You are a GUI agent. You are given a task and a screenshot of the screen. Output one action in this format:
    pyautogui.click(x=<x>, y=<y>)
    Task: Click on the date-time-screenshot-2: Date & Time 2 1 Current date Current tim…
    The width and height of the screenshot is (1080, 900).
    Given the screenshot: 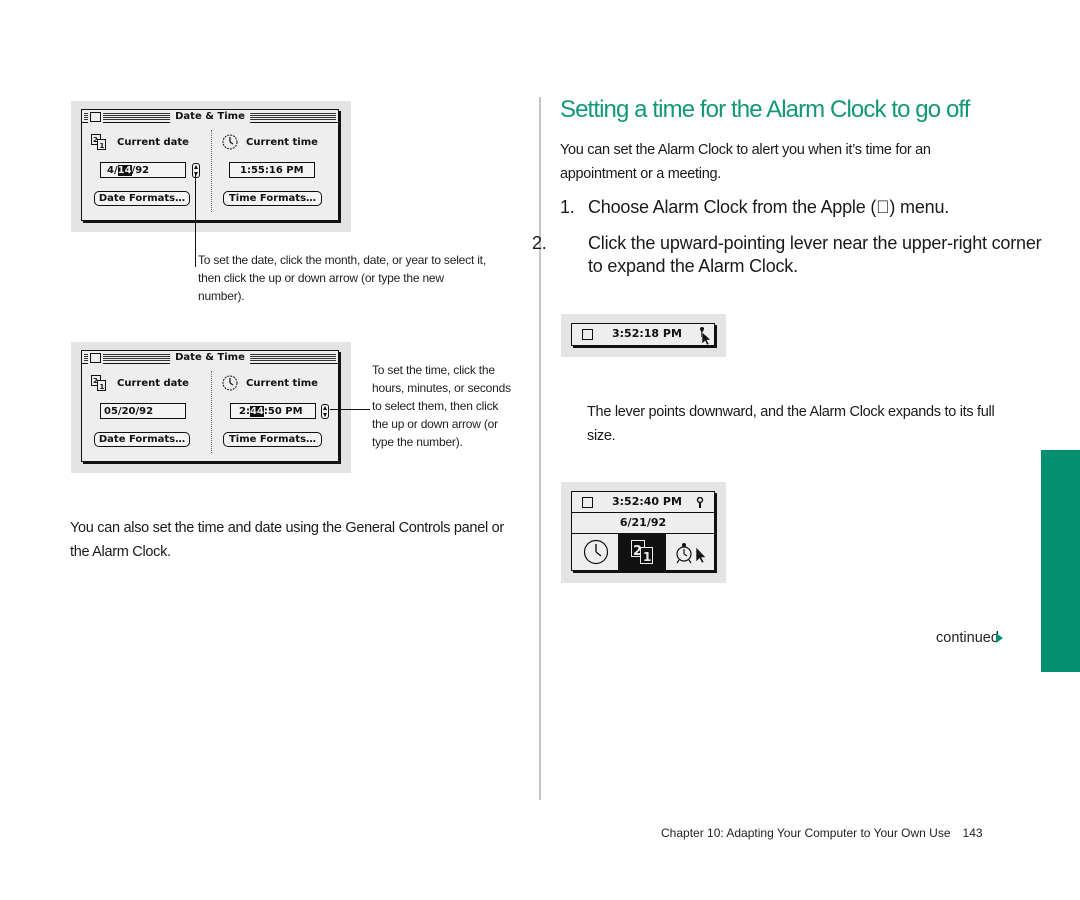 What is the action you would take?
    pyautogui.click(x=211, y=407)
    